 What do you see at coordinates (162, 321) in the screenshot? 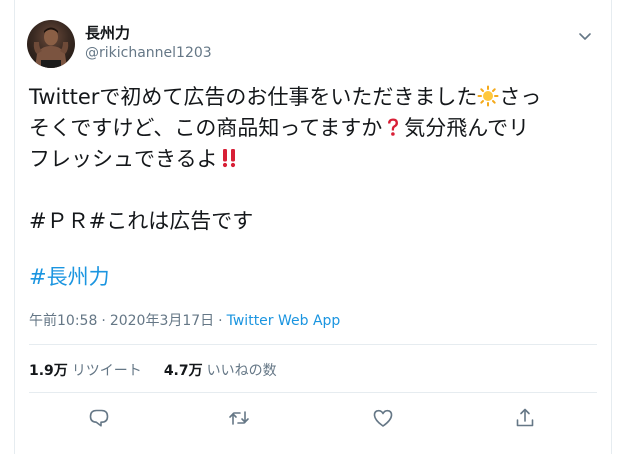
I see `tweet-date: 2020年3月17日` at bounding box center [162, 321].